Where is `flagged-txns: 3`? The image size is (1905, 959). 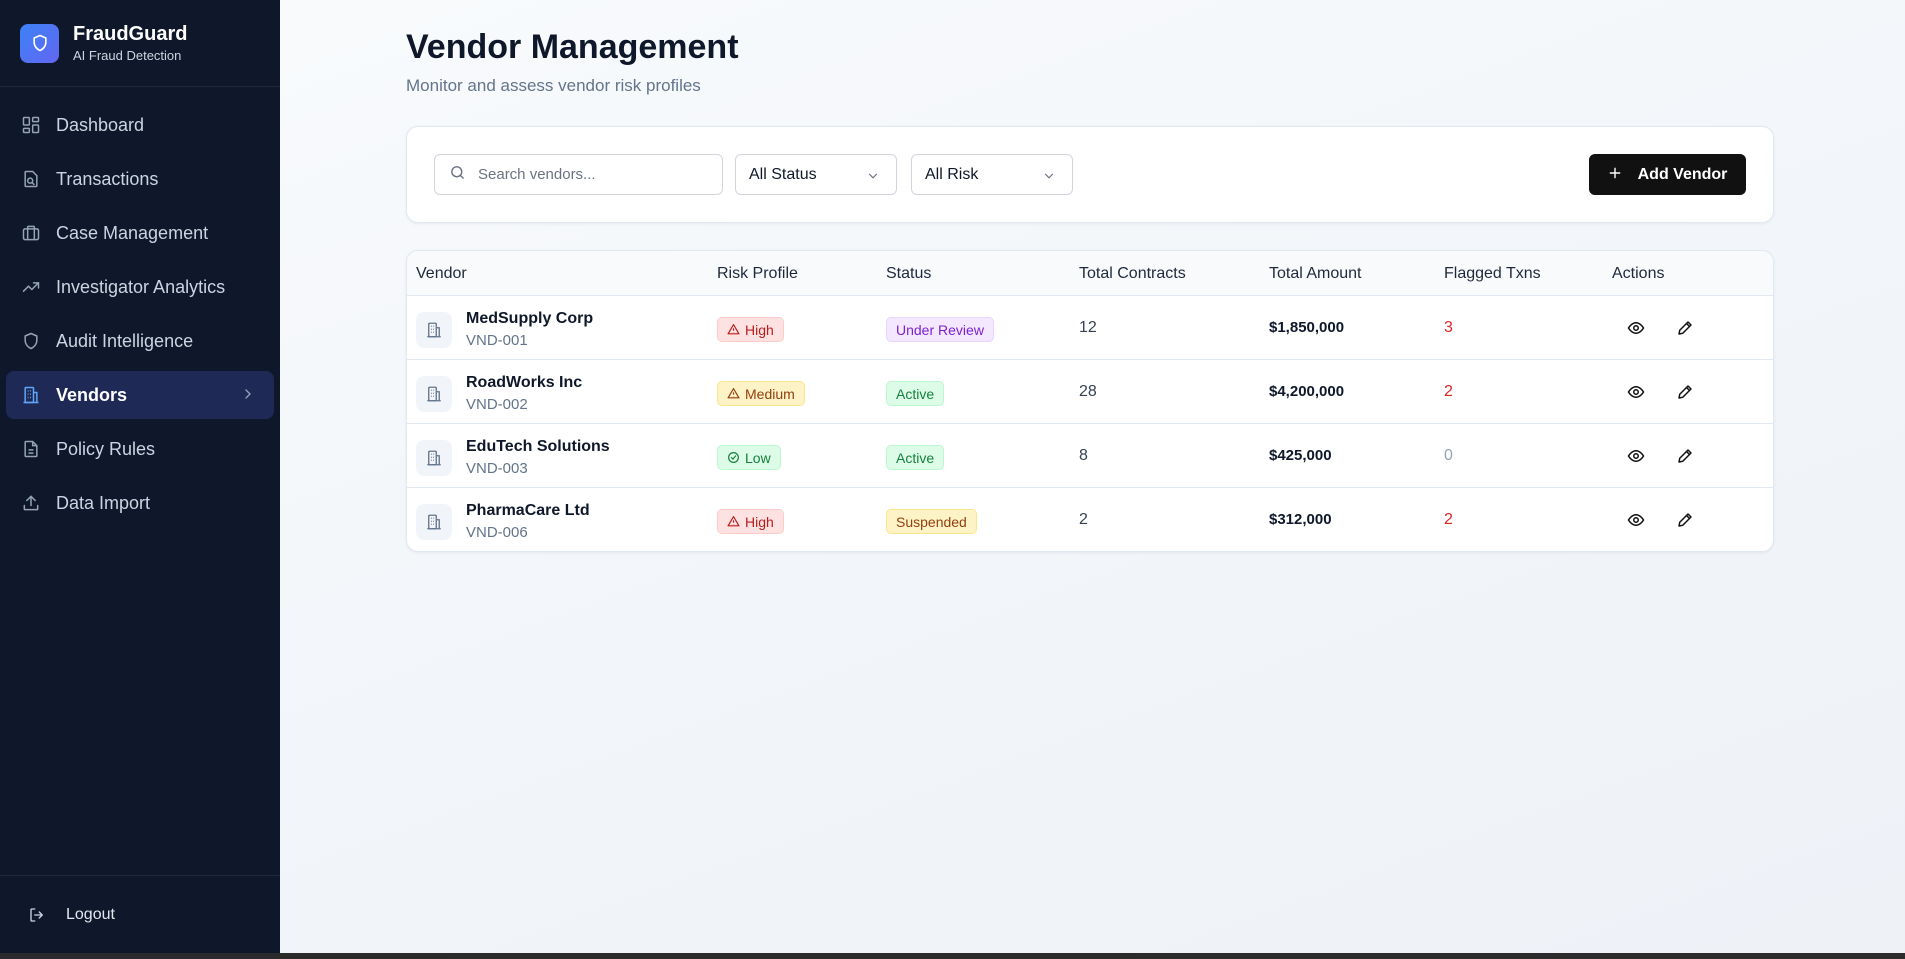
flagged-txns: 3 is located at coordinates (1448, 327).